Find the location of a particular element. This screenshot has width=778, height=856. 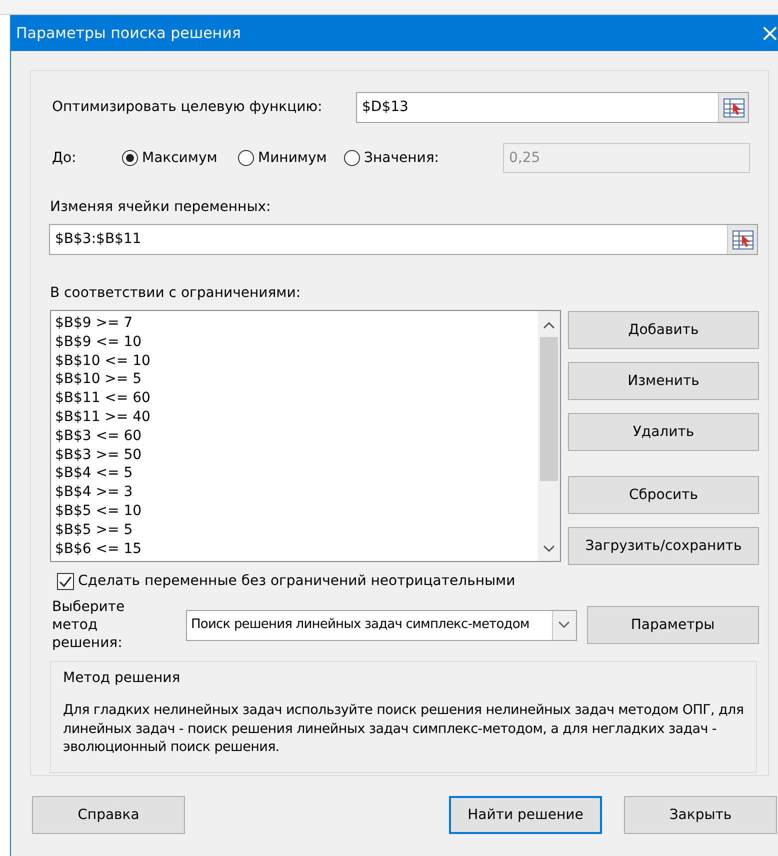

constraint-item: $B$4 <= 5 is located at coordinates (296, 474).